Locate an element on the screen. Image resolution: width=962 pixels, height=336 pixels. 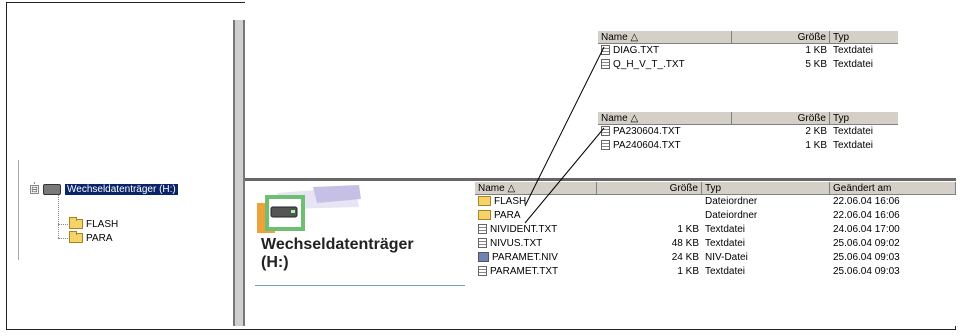
connector-flash is located at coordinates (564, 126).